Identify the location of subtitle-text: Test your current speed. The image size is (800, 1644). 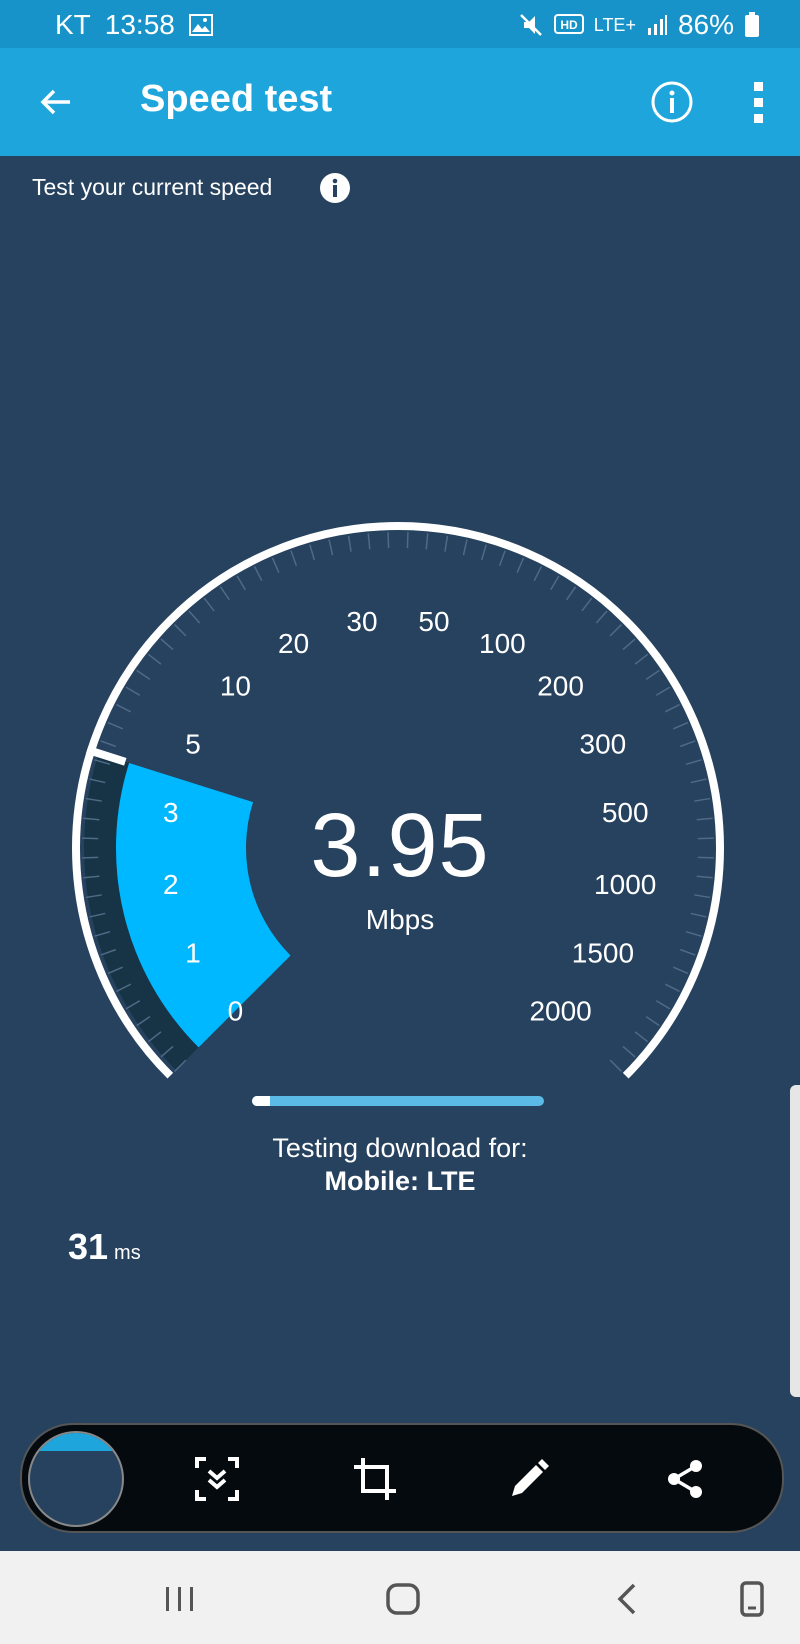
(152, 187).